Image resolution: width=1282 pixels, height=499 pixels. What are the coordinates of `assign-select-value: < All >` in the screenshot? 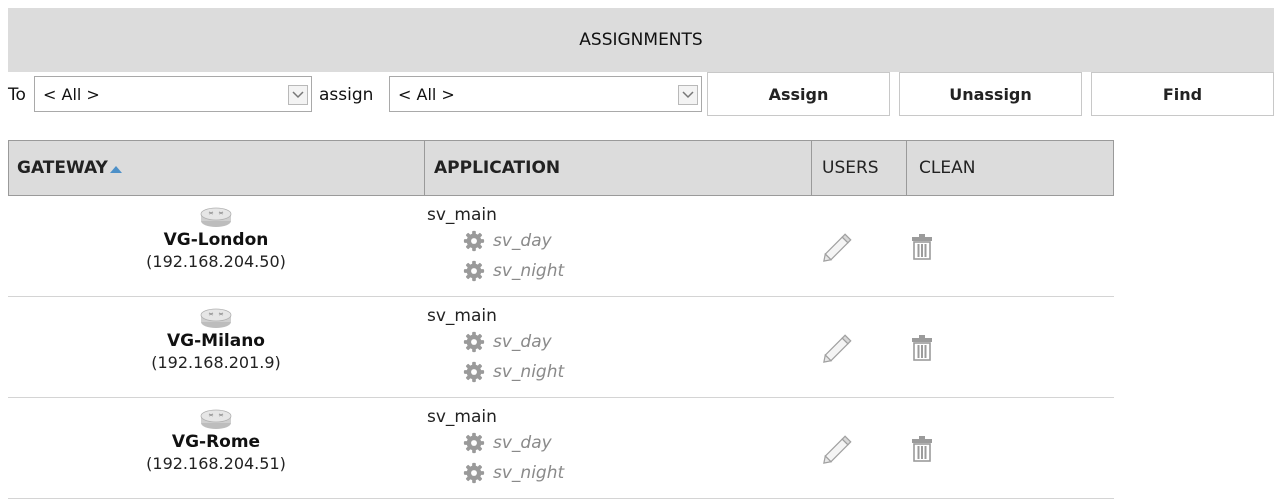 It's located at (426, 94).